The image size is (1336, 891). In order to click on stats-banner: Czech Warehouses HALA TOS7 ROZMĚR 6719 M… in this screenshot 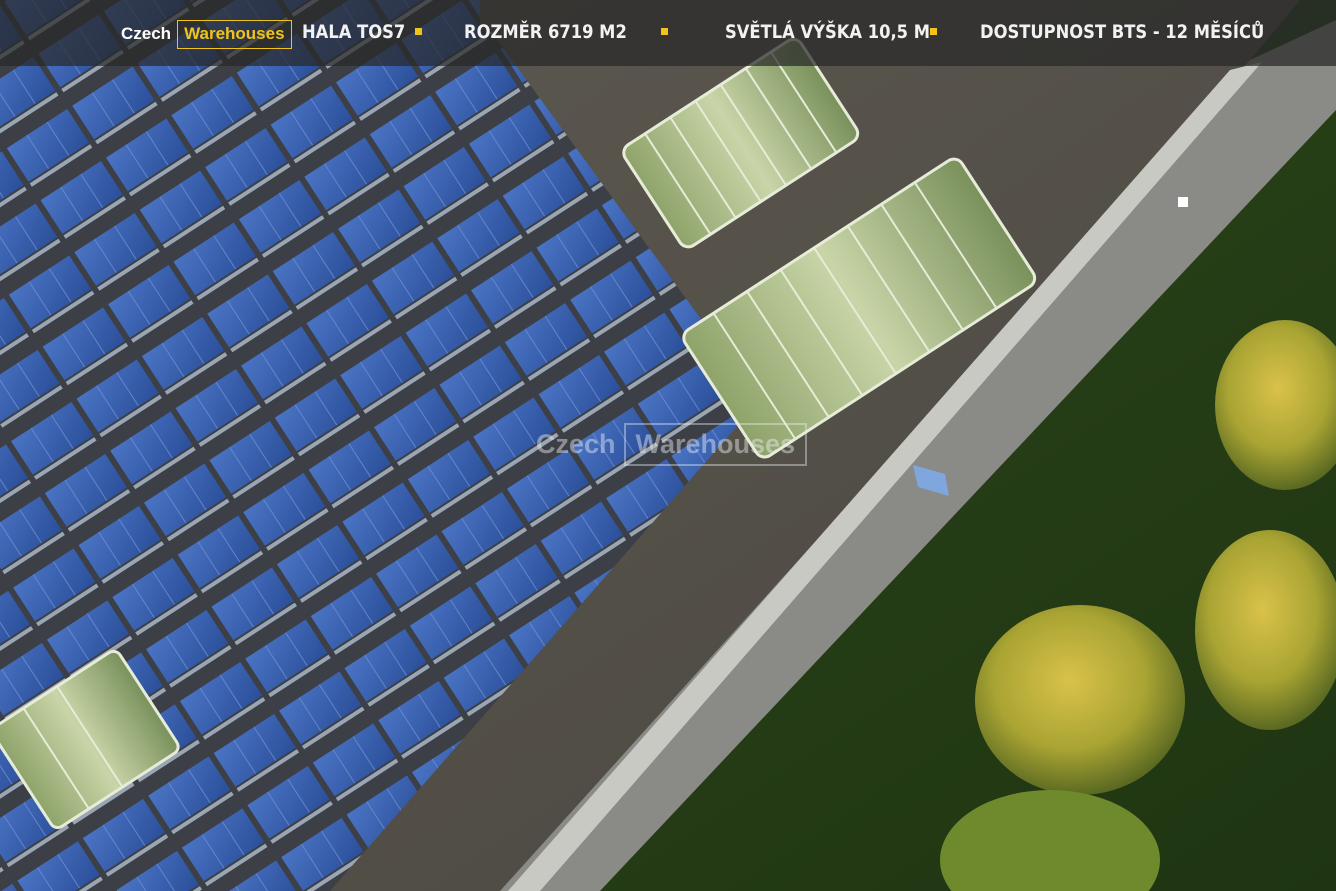, I will do `click(668, 33)`.